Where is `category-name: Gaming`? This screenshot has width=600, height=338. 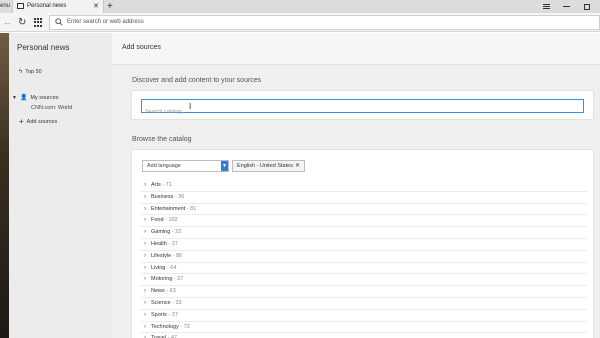
category-name: Gaming is located at coordinates (161, 232).